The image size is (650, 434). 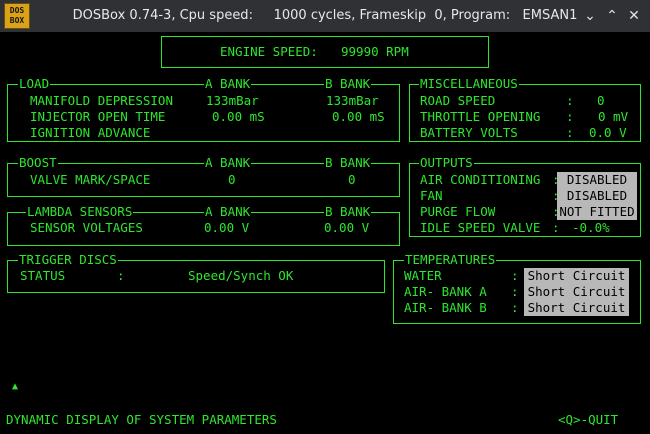 What do you see at coordinates (68, 259) in the screenshot?
I see `trigger-title: TRIGGER DISCS` at bounding box center [68, 259].